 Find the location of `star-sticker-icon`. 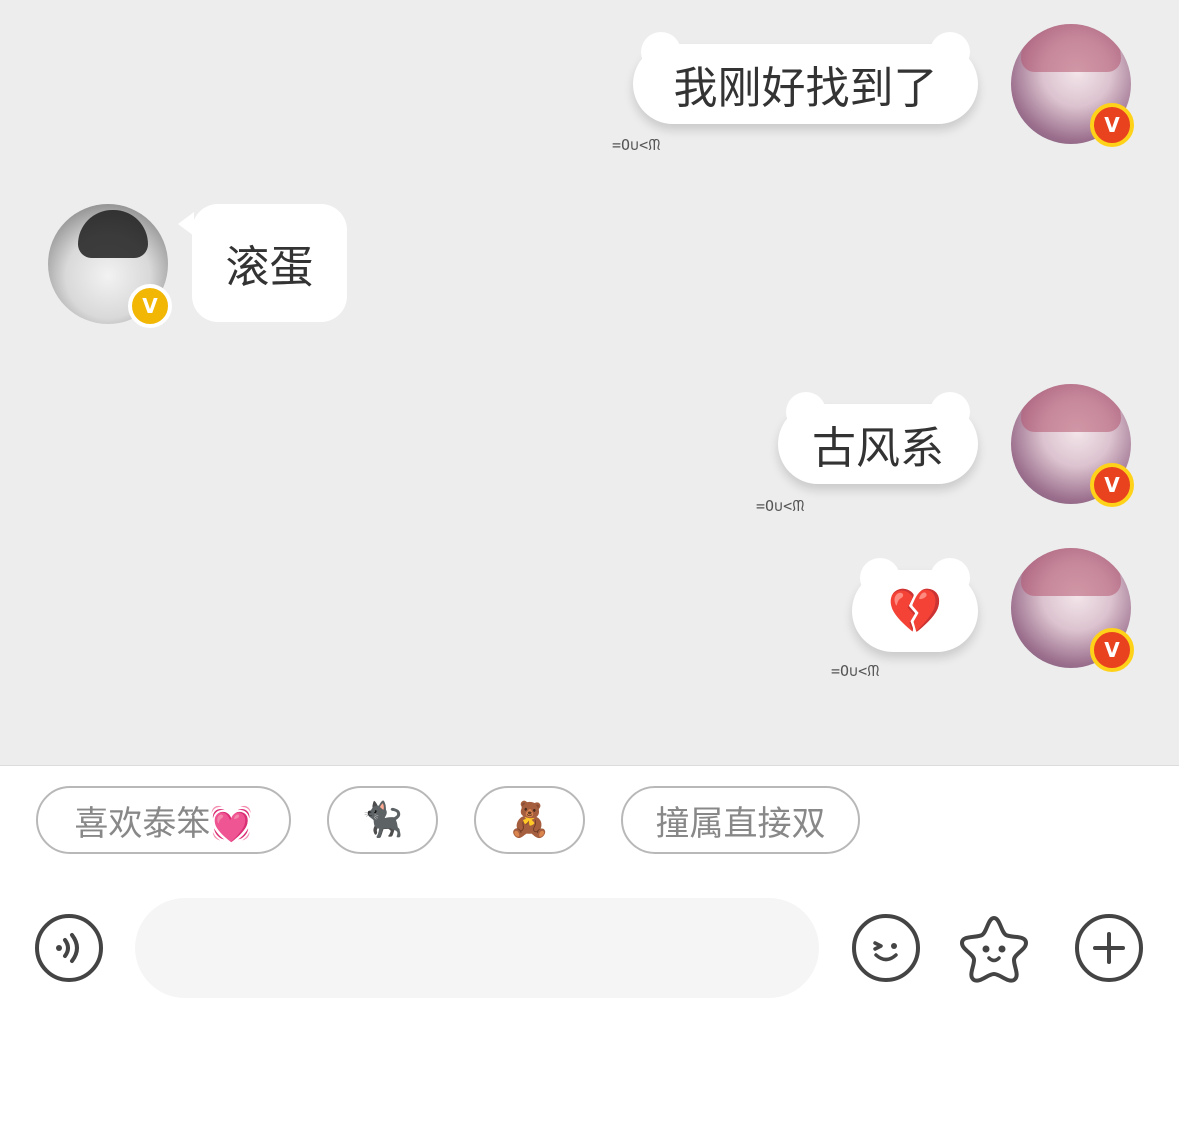

star-sticker-icon is located at coordinates (994, 949).